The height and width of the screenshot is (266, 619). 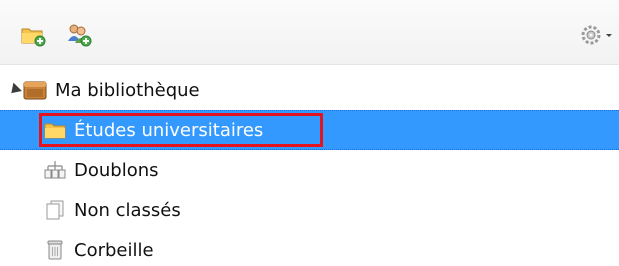 I want to click on folder-icon, so click(x=55, y=130).